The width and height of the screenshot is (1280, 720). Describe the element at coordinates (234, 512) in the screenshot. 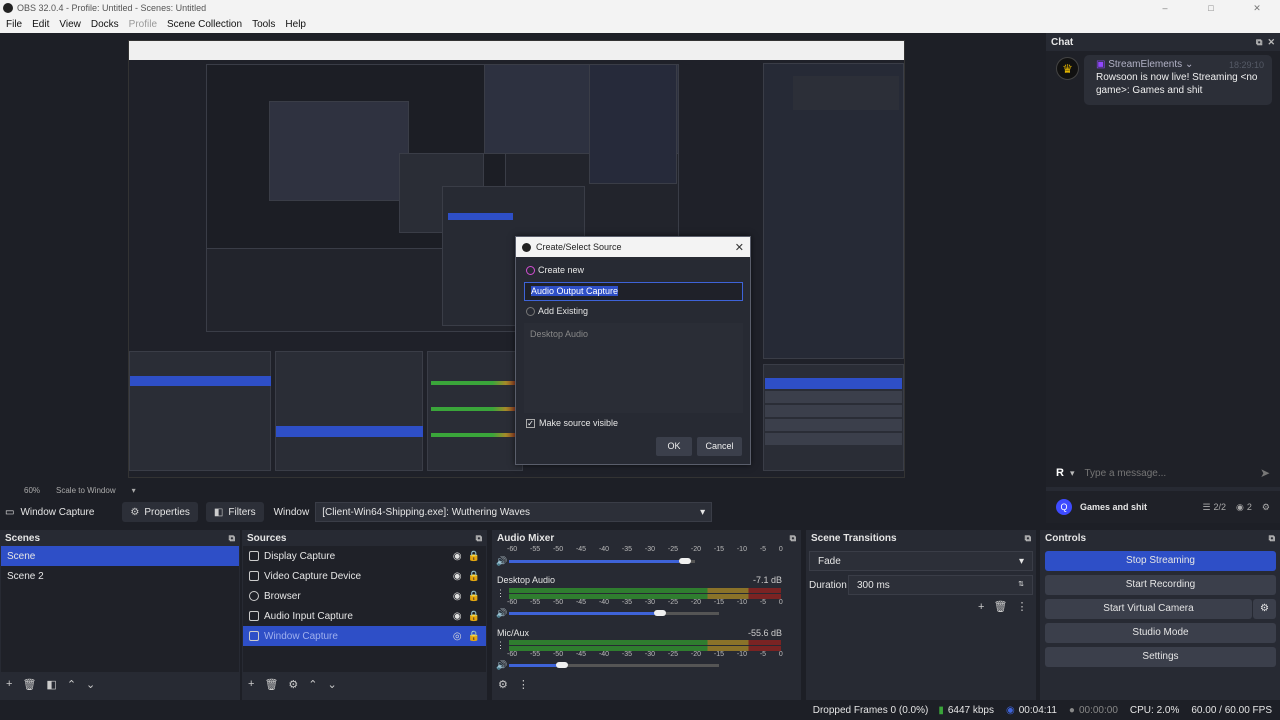

I see `filters-button: ◧ Filters` at that location.